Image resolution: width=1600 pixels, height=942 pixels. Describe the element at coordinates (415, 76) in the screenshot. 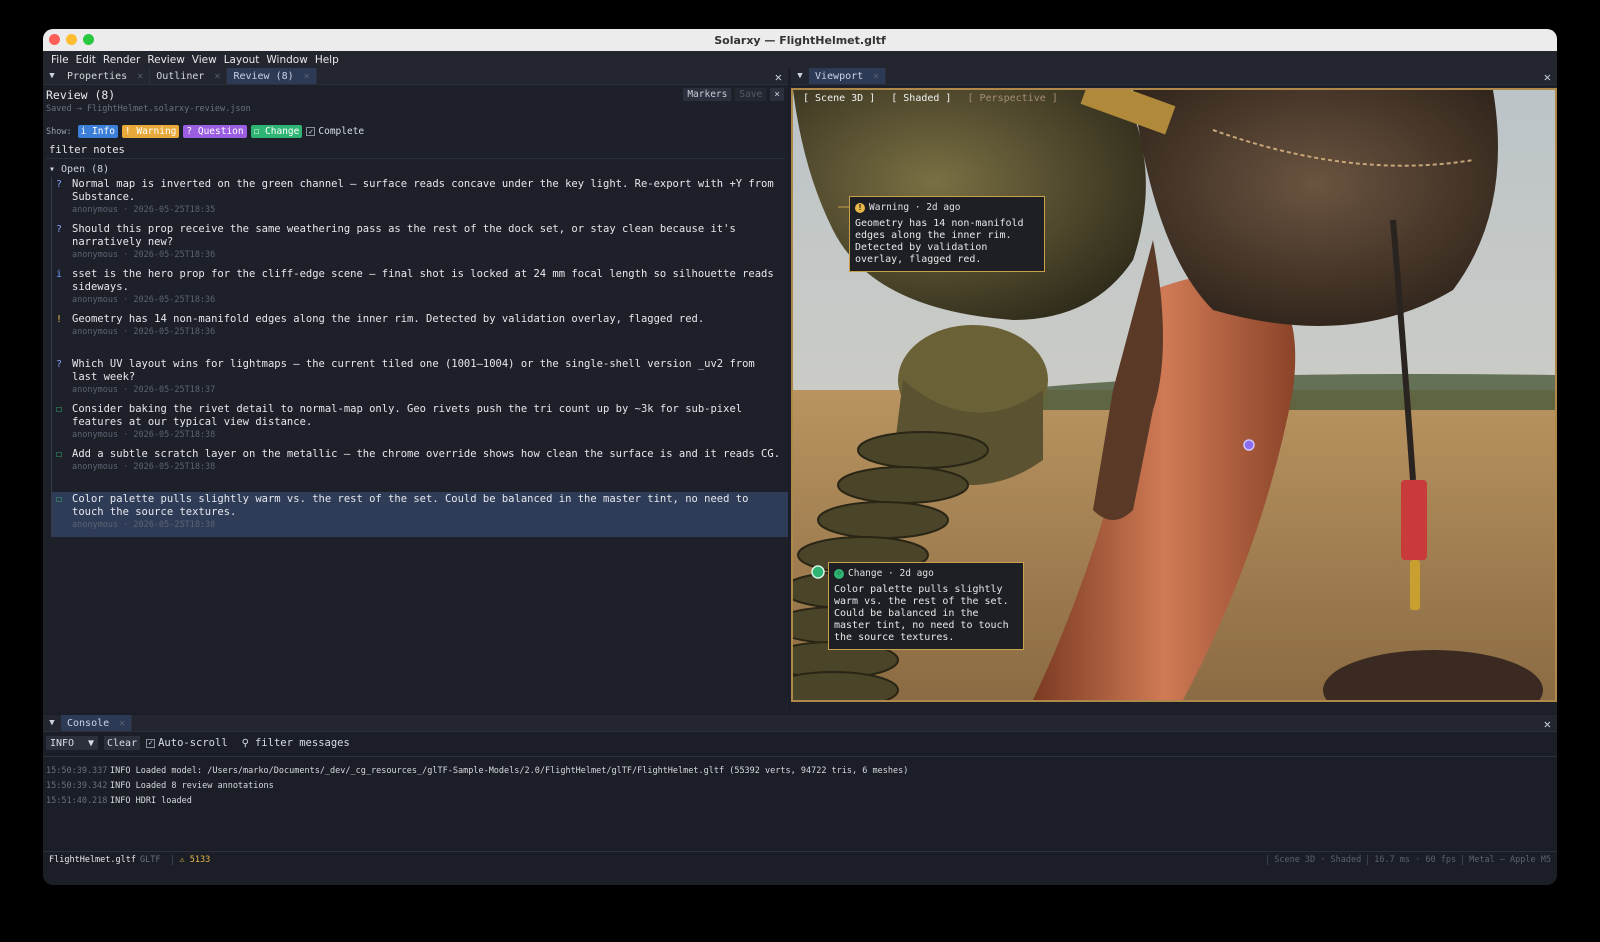

I see `left-tab-bar: ▼ Properties ✕ Outliner ✕ Review (8) ✕ ✕` at that location.